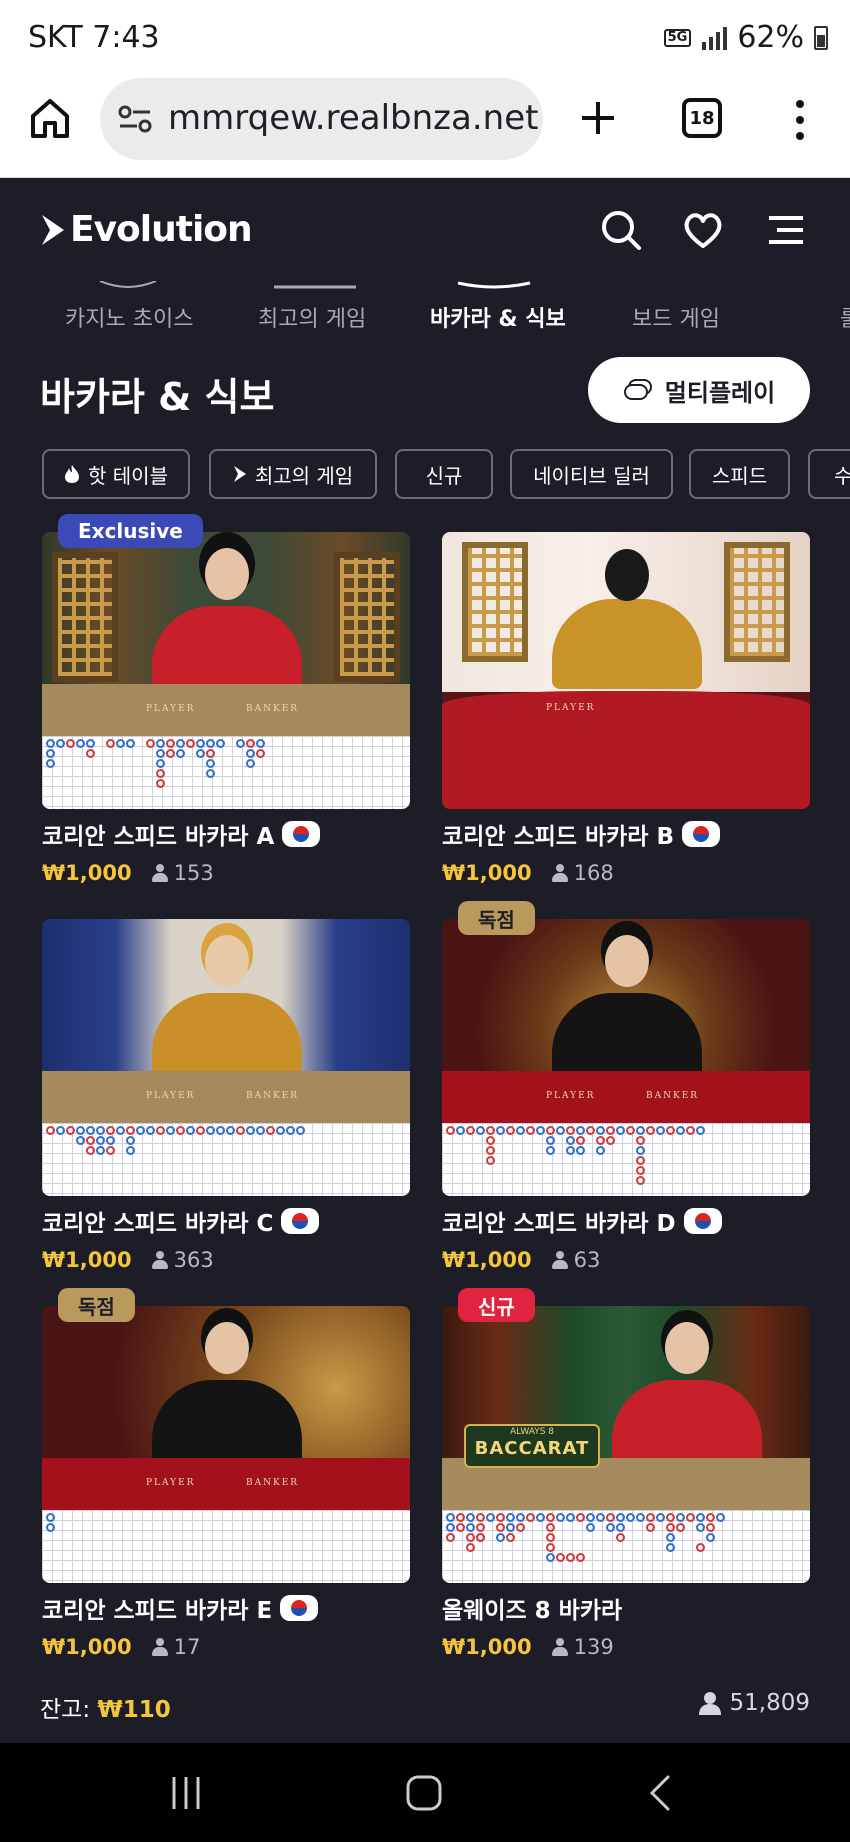  I want to click on filter-new: 신규, so click(444, 474).